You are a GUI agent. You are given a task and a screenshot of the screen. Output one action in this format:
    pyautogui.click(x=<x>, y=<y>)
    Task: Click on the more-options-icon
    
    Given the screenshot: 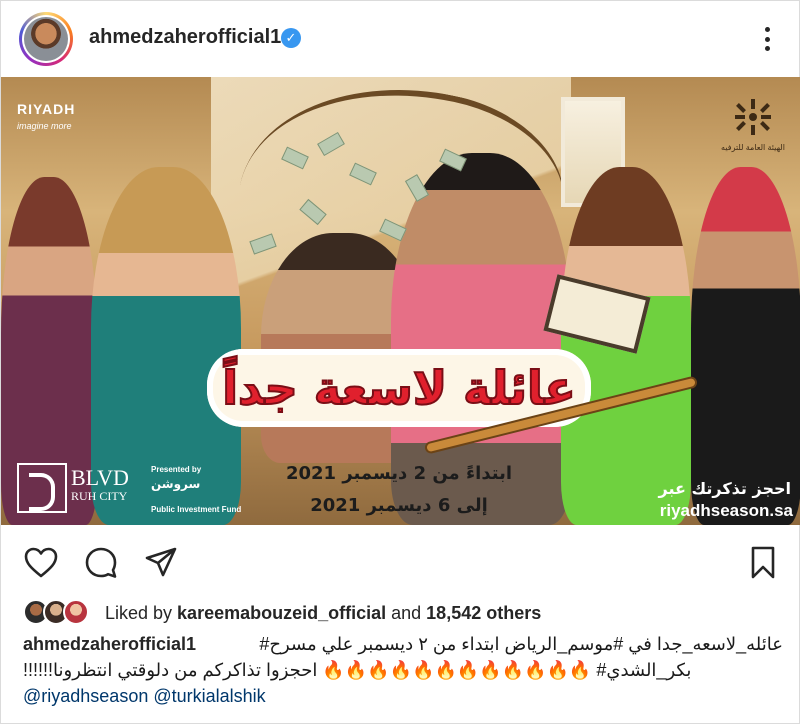 What is the action you would take?
    pyautogui.click(x=767, y=39)
    